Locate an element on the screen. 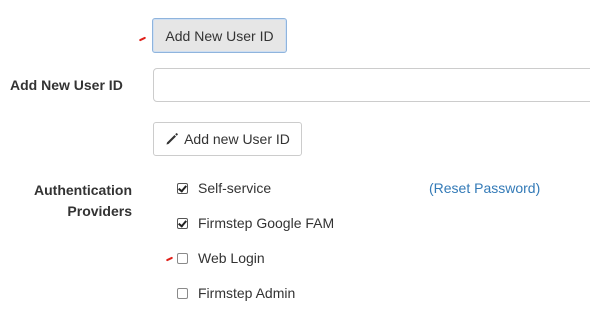 The height and width of the screenshot is (312, 590). provider-label: Self-service is located at coordinates (235, 188).